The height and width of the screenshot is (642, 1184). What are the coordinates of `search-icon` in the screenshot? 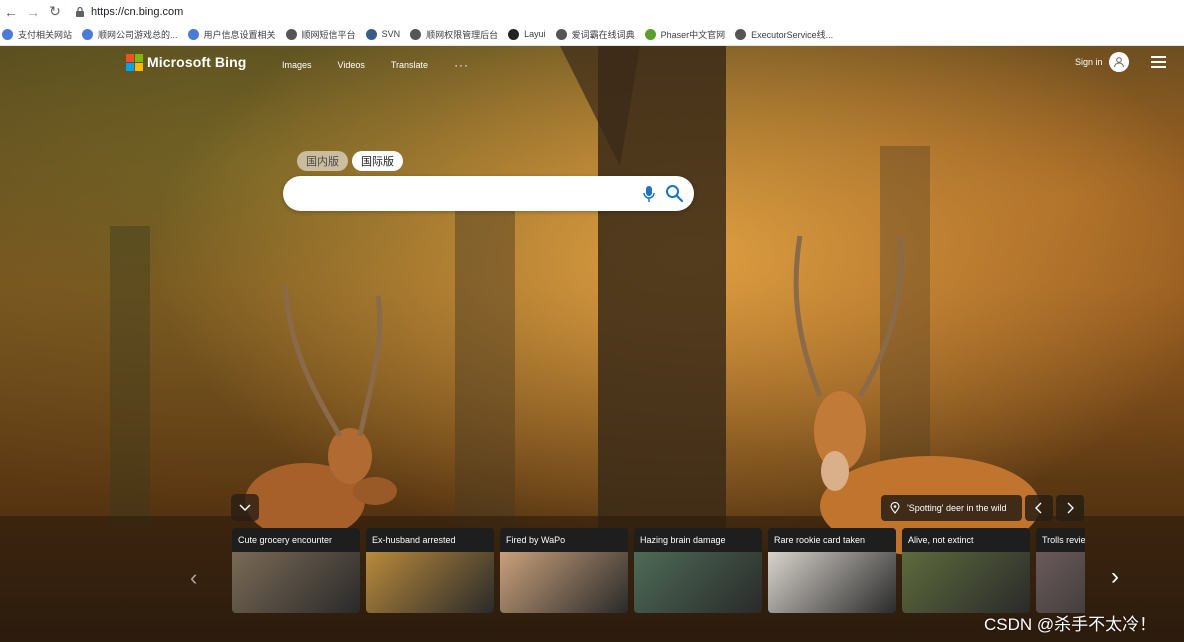 It's located at (674, 193).